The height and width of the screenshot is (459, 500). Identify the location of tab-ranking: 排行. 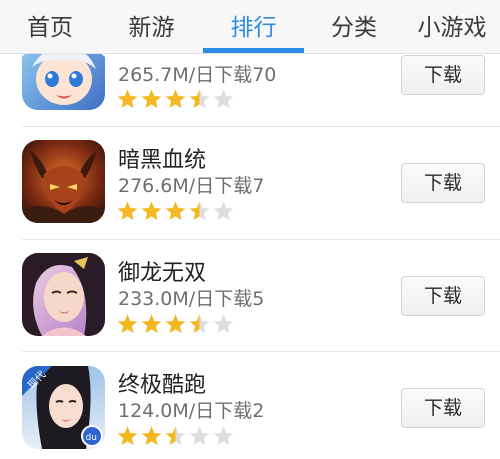
(253, 26).